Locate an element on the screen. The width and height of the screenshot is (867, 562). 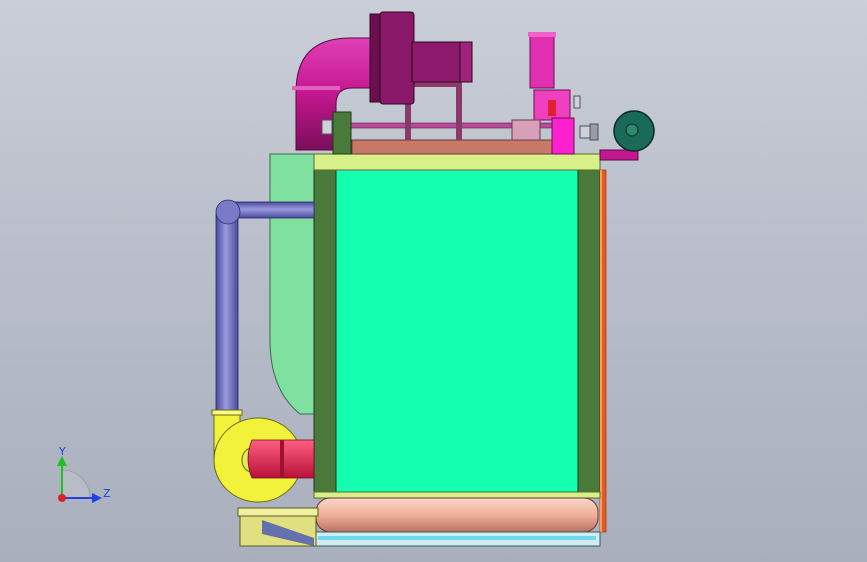
blower-motor-cap is located at coordinates (466, 62).